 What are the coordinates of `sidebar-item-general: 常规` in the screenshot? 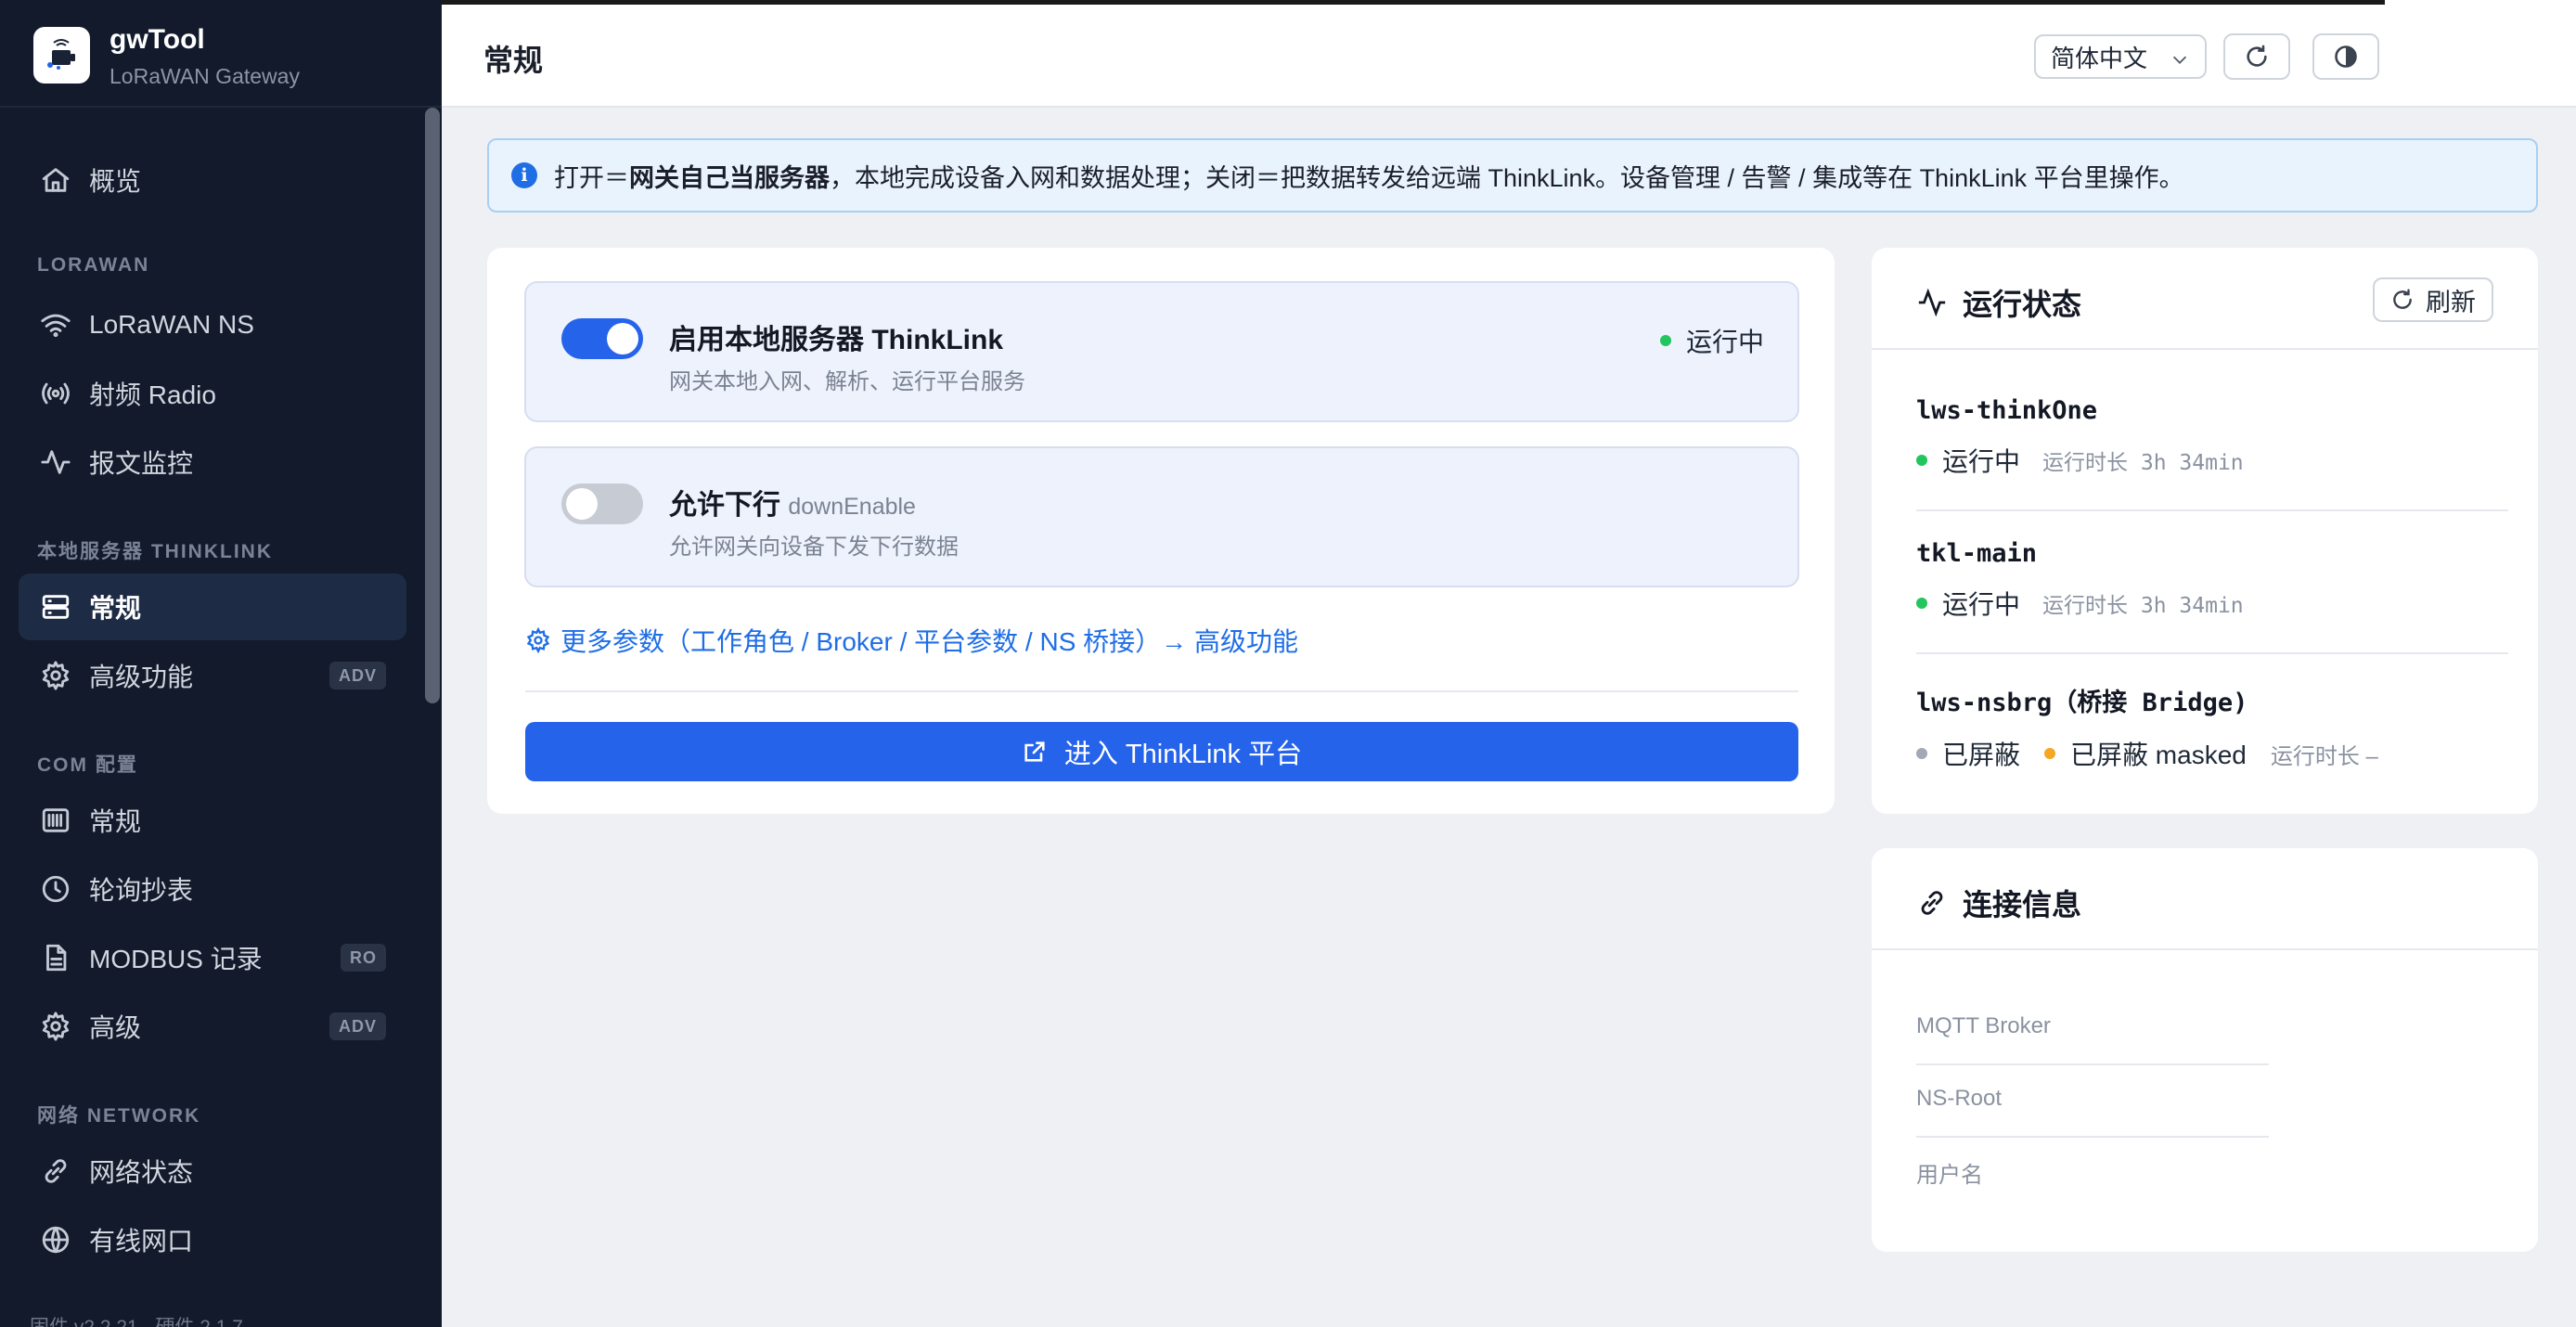 It's located at (212, 606).